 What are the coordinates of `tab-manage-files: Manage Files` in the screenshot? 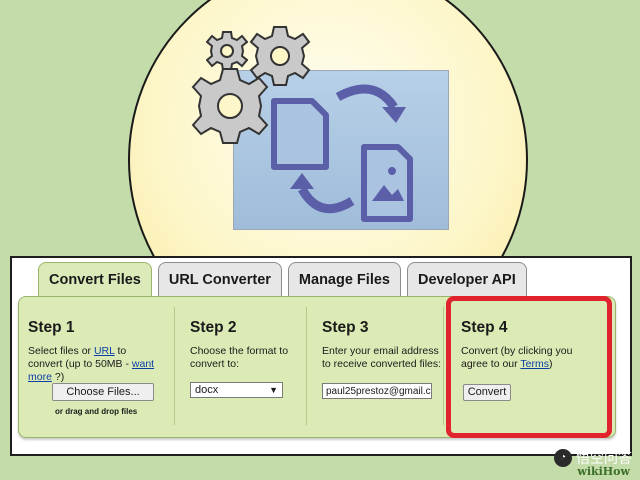 It's located at (344, 279).